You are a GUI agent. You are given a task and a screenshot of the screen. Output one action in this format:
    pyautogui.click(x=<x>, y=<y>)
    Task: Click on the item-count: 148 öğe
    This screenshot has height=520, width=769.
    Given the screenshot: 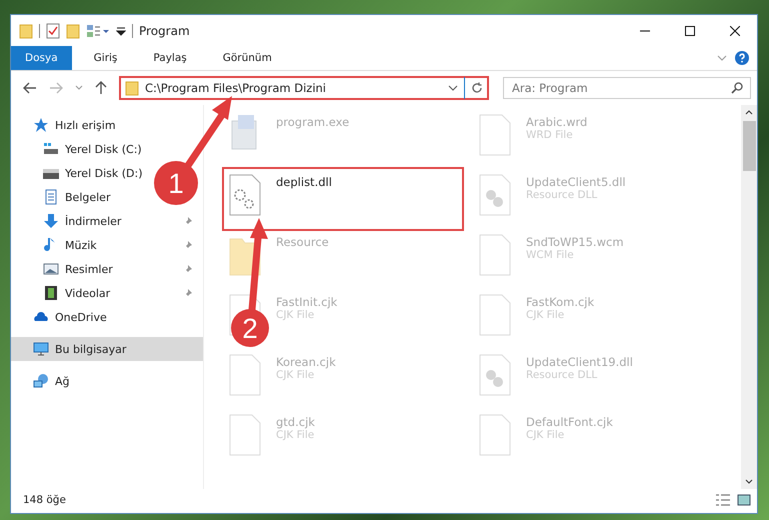 What is the action you would take?
    pyautogui.click(x=44, y=500)
    